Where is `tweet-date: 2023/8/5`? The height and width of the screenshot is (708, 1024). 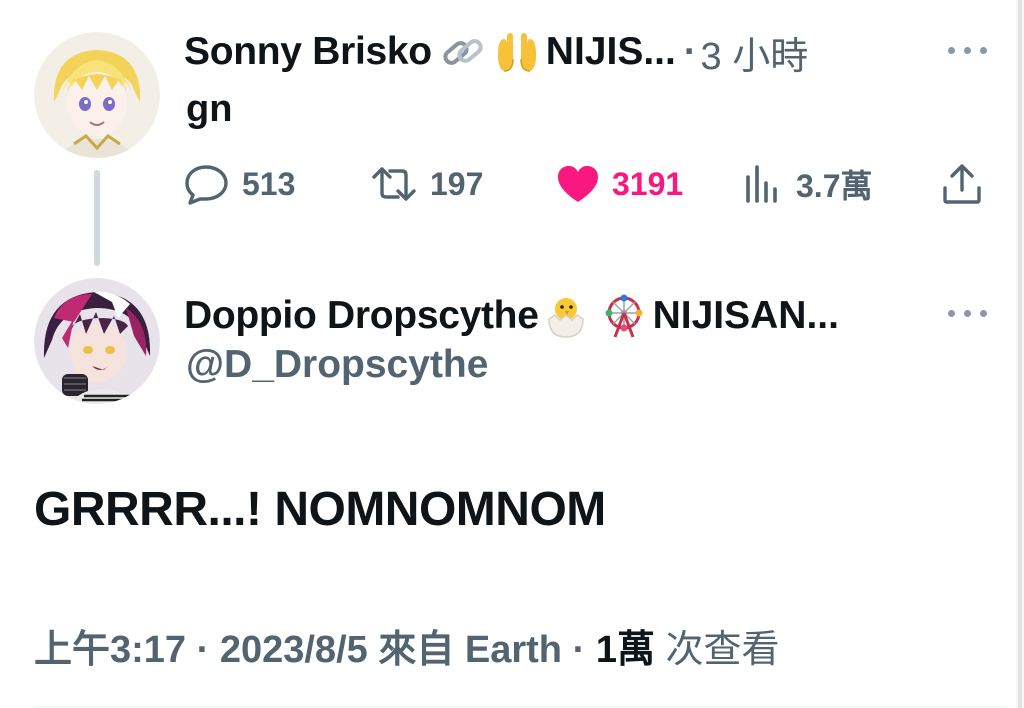
tweet-date: 2023/8/5 is located at coordinates (294, 650).